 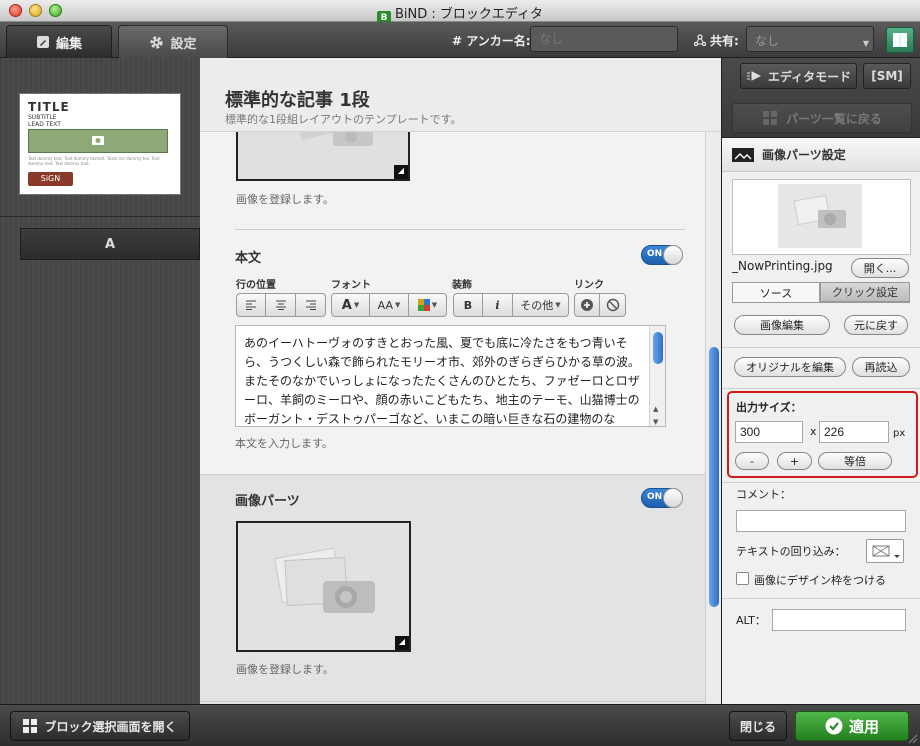 I want to click on align-center-button, so click(x=281, y=305).